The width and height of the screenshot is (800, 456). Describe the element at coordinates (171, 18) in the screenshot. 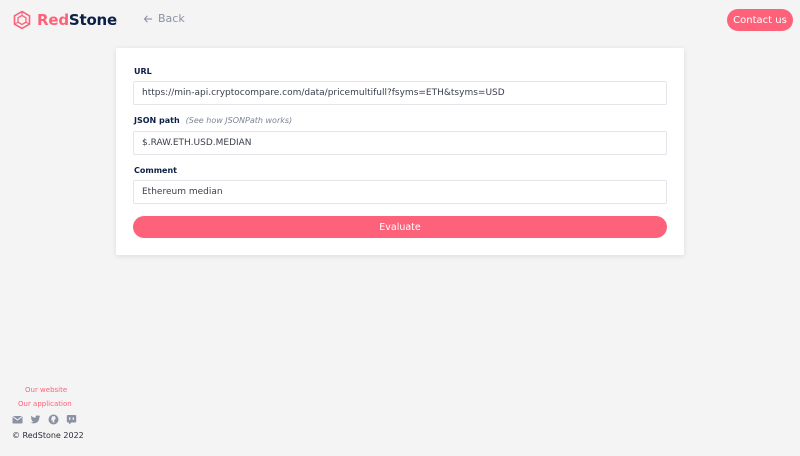

I see `back-label: Back` at that location.